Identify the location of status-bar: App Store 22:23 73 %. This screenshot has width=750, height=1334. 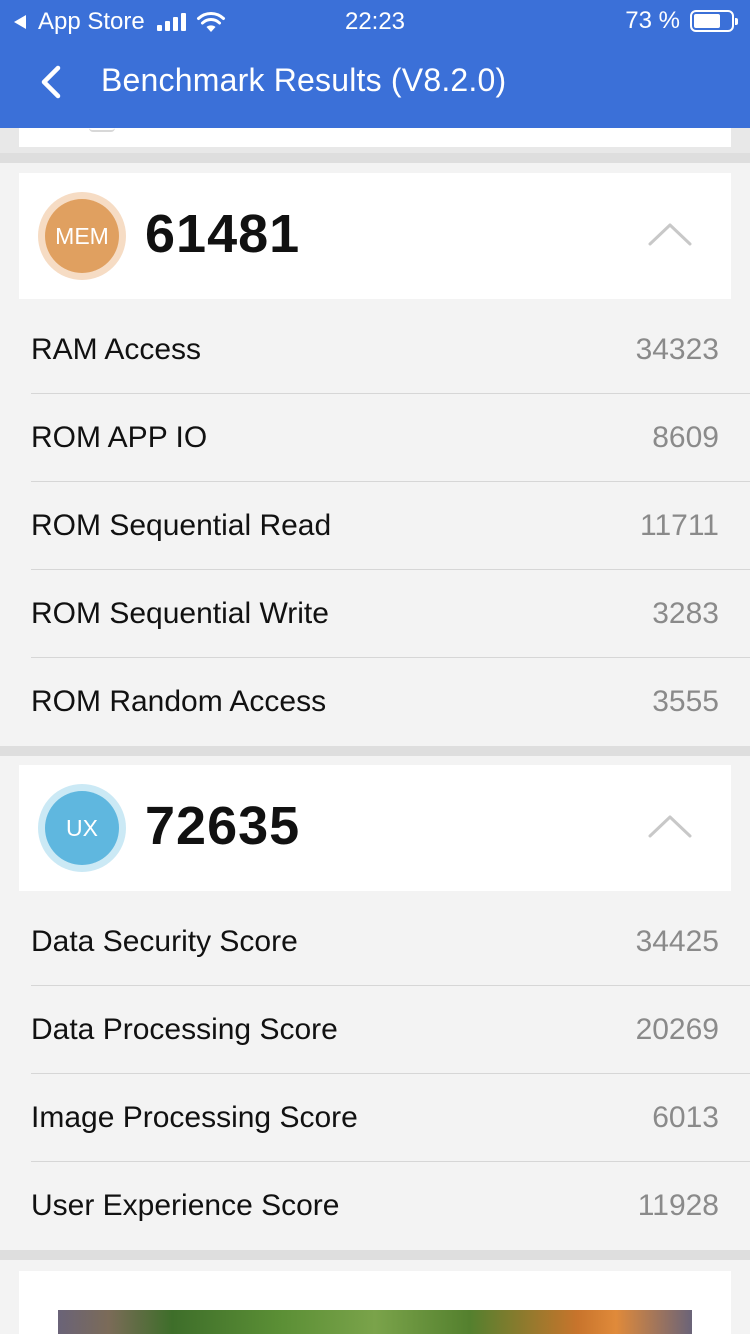
(375, 20).